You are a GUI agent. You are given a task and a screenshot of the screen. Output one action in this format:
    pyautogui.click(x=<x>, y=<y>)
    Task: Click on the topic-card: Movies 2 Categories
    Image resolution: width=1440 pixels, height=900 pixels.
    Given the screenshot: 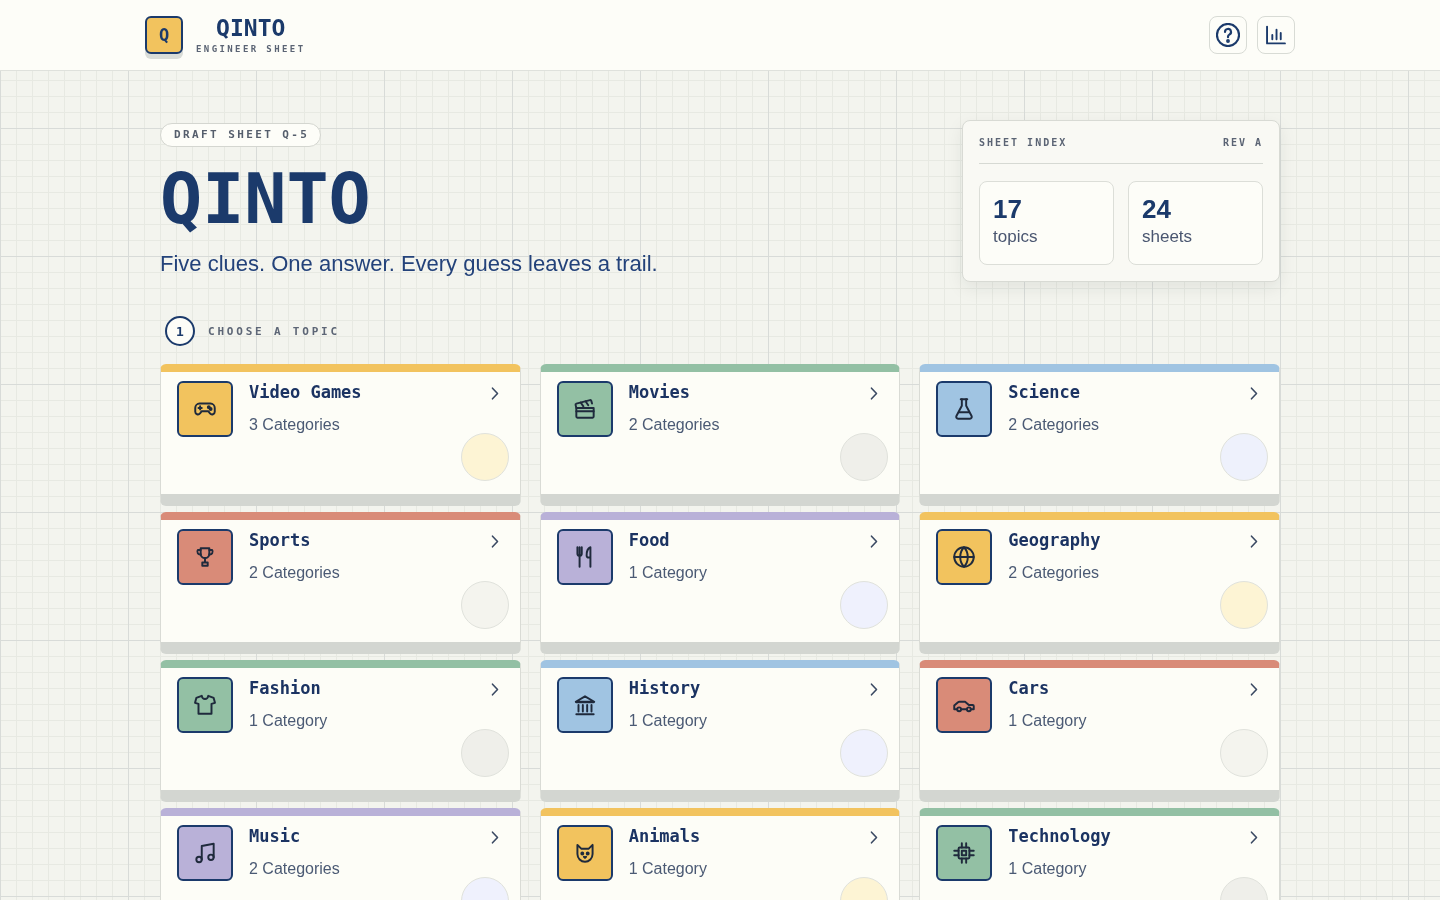 What is the action you would take?
    pyautogui.click(x=720, y=435)
    